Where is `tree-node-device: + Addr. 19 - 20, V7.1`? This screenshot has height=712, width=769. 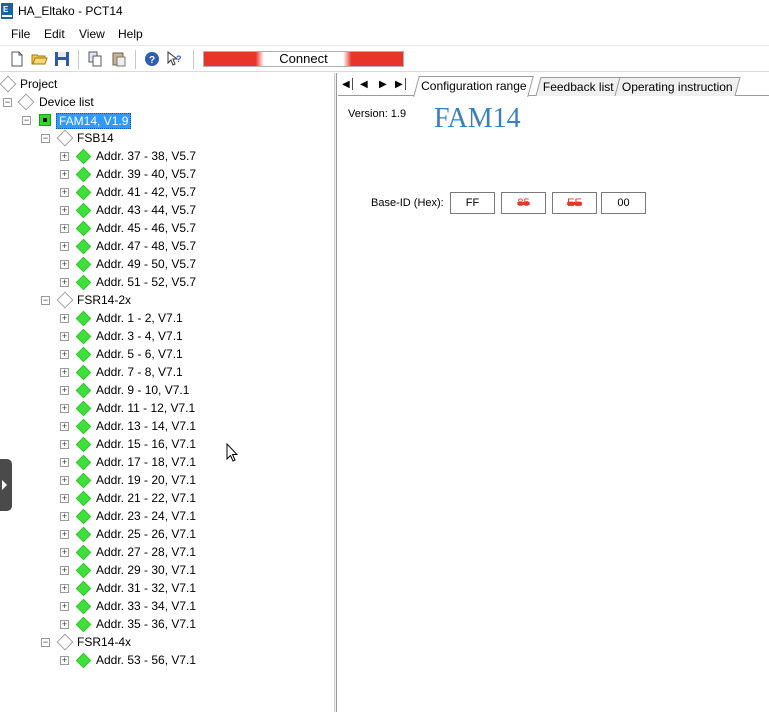
tree-node-device: + Addr. 19 - 20, V7.1 is located at coordinates (167, 480).